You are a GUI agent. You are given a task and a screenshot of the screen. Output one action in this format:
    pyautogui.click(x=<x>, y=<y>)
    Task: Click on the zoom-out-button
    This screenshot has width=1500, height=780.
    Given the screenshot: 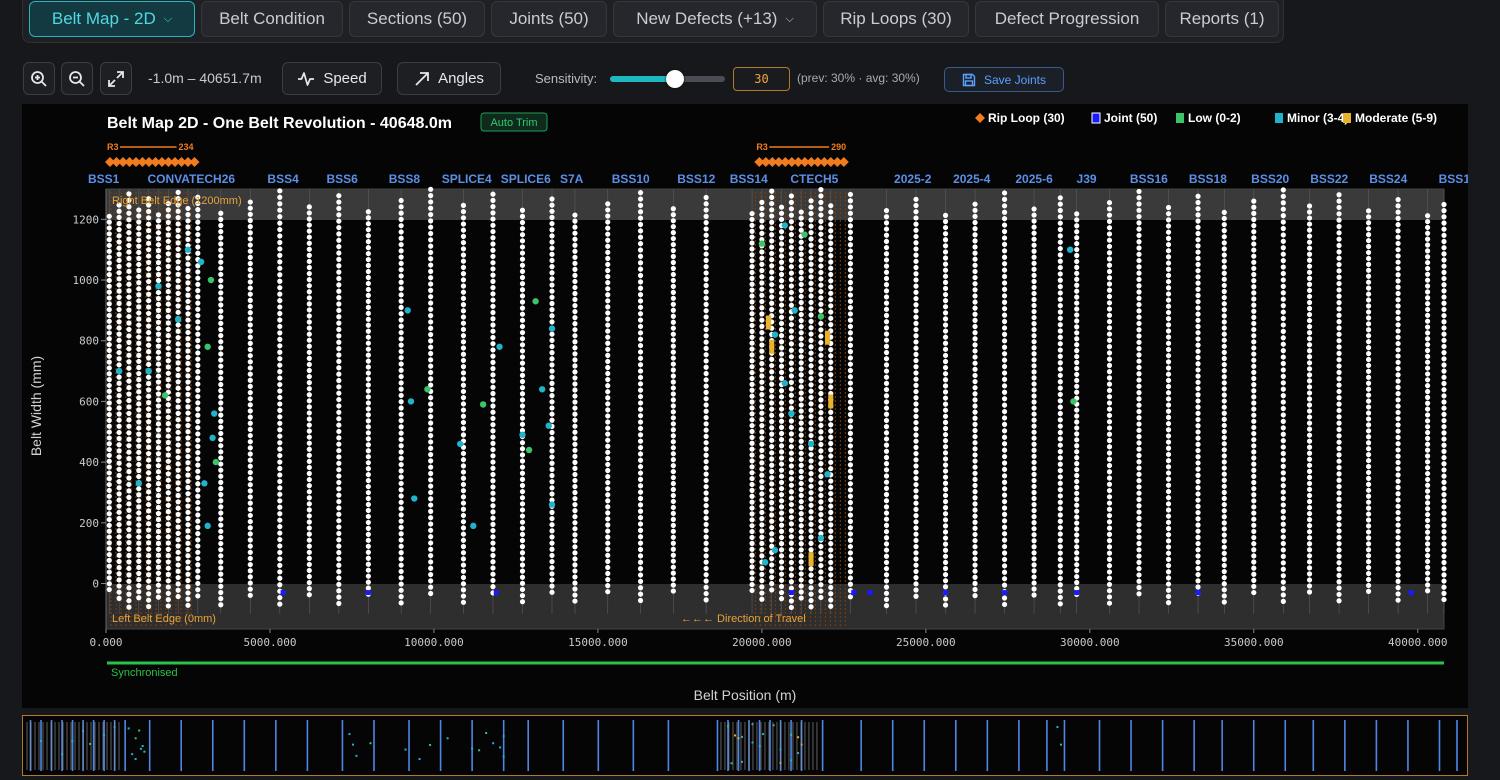 What is the action you would take?
    pyautogui.click(x=77, y=78)
    